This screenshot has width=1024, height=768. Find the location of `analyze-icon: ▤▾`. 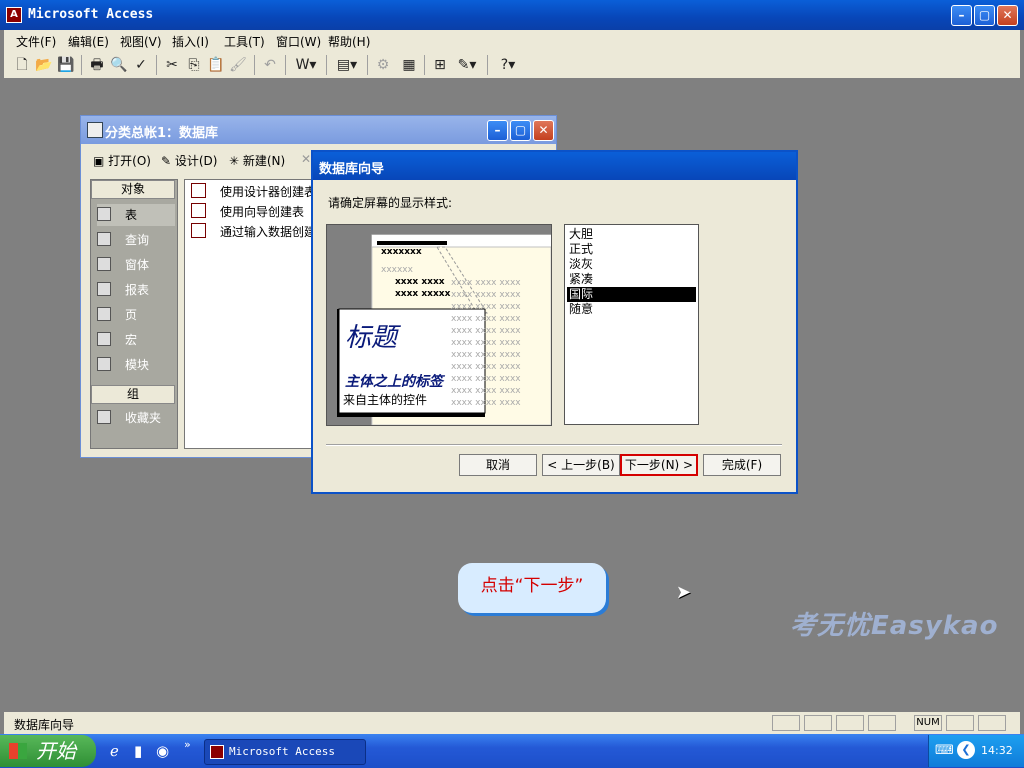

analyze-icon: ▤▾ is located at coordinates (347, 65).